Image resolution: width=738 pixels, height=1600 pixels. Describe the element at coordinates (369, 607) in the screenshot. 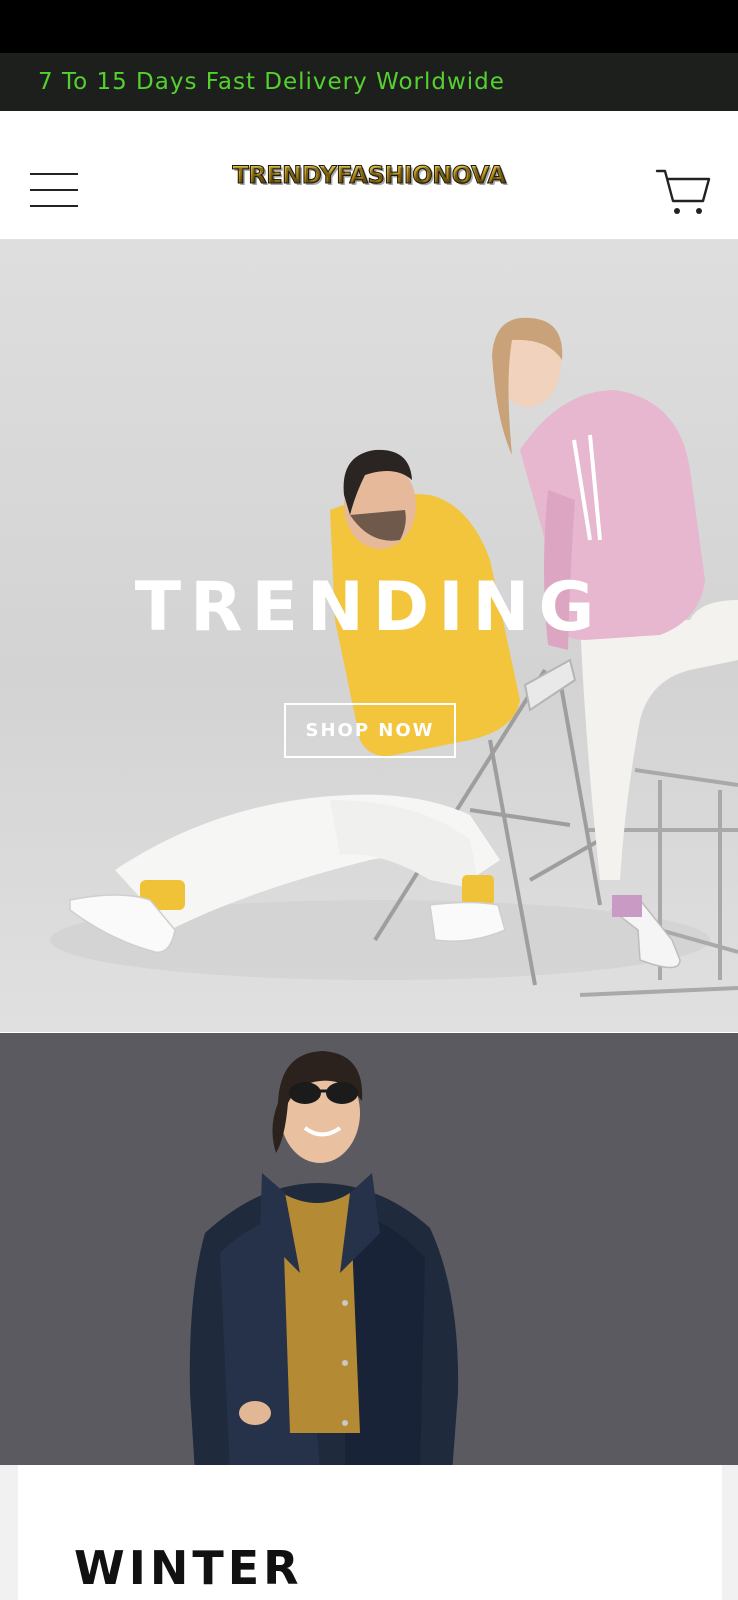

I see `hero-title: TRENDING` at that location.